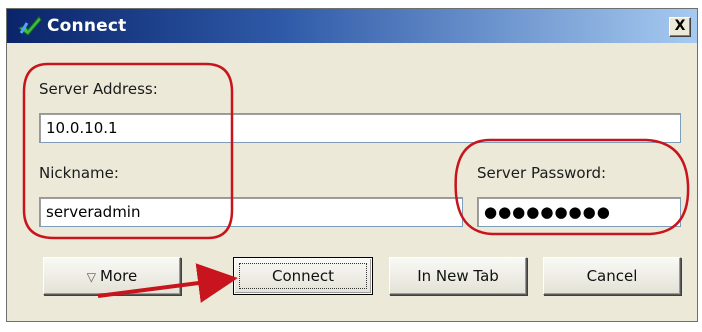 The width and height of the screenshot is (702, 332). Describe the element at coordinates (29, 26) in the screenshot. I see `checkmark-connect-icon` at that location.